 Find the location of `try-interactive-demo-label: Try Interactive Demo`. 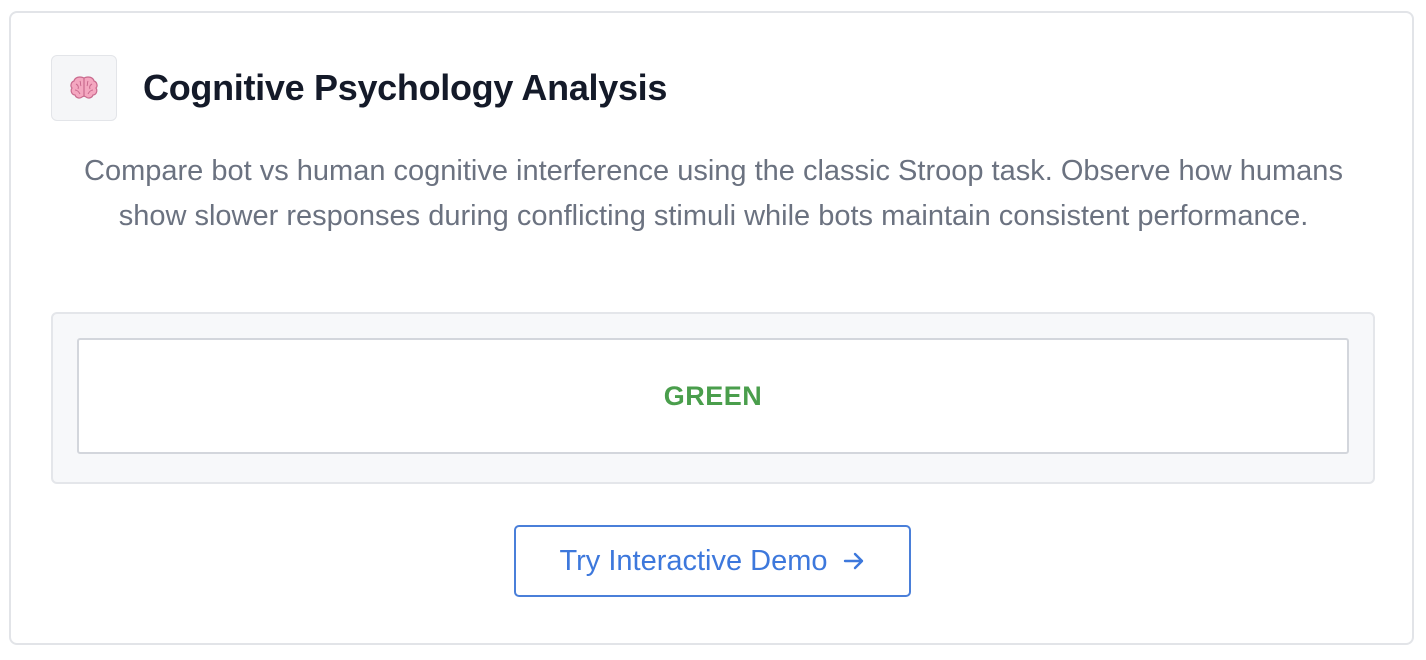

try-interactive-demo-label: Try Interactive Demo is located at coordinates (693, 560).